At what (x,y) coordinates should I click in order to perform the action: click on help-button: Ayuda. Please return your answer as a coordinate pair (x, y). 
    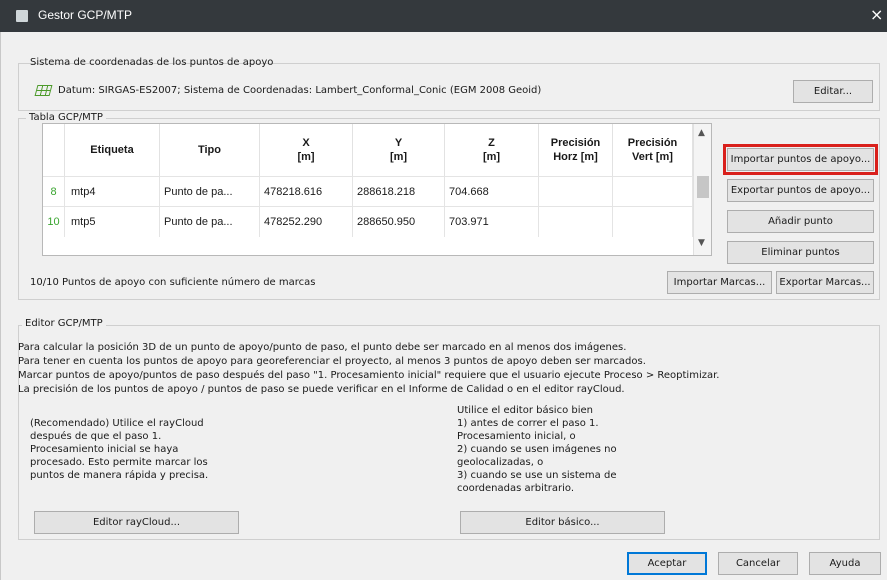
    Looking at the image, I should click on (845, 563).